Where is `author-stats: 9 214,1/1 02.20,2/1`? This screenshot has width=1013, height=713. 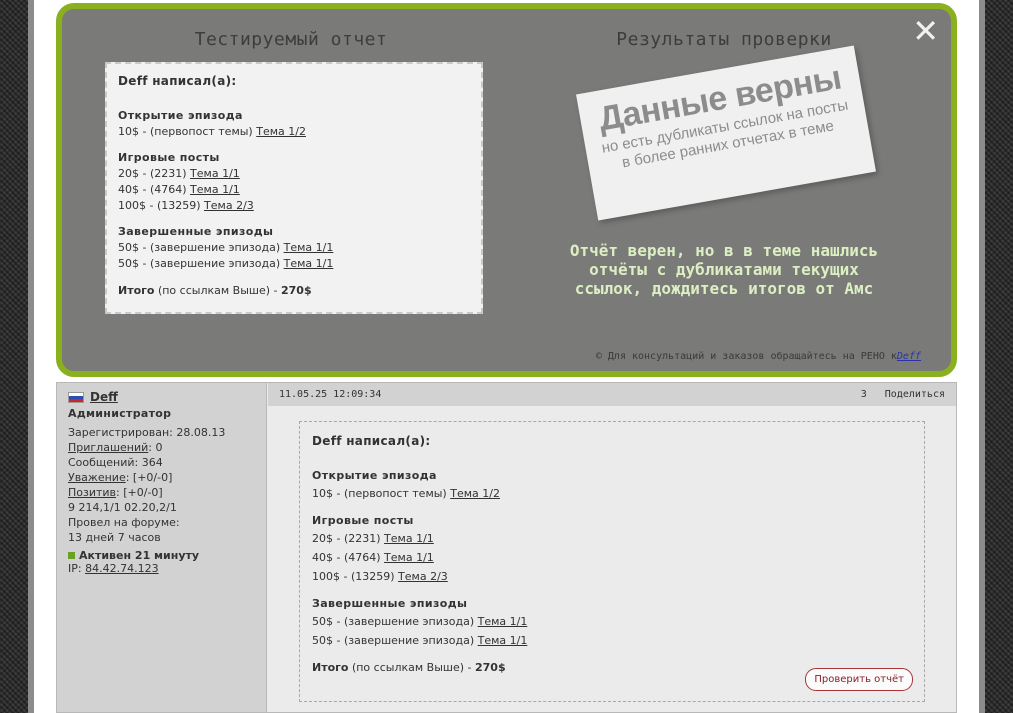 author-stats: 9 214,1/1 02.20,2/1 is located at coordinates (122, 507).